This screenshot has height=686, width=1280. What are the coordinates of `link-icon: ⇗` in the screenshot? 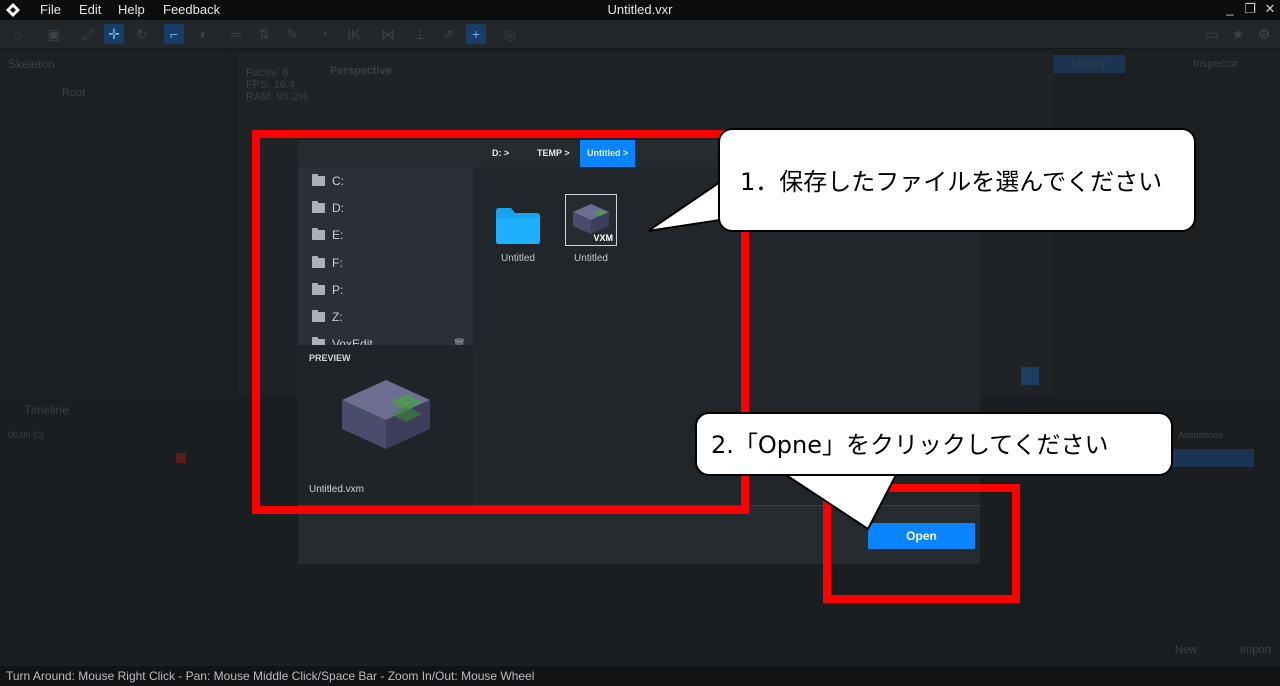 It's located at (448, 34).